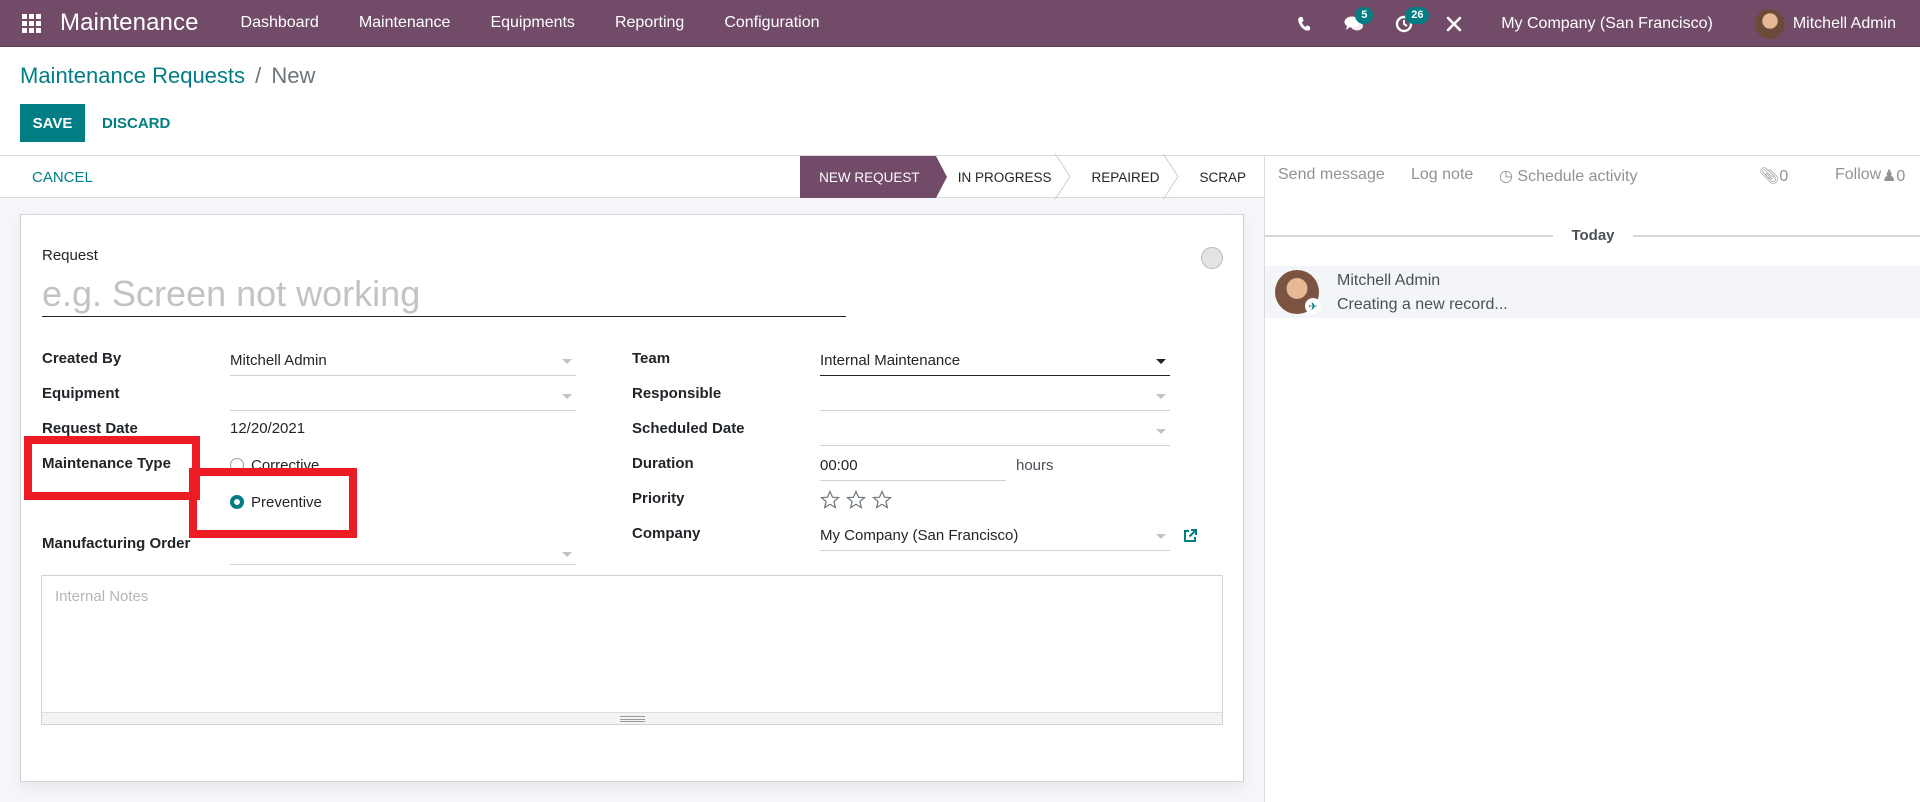  I want to click on tools-icon, so click(1454, 24).